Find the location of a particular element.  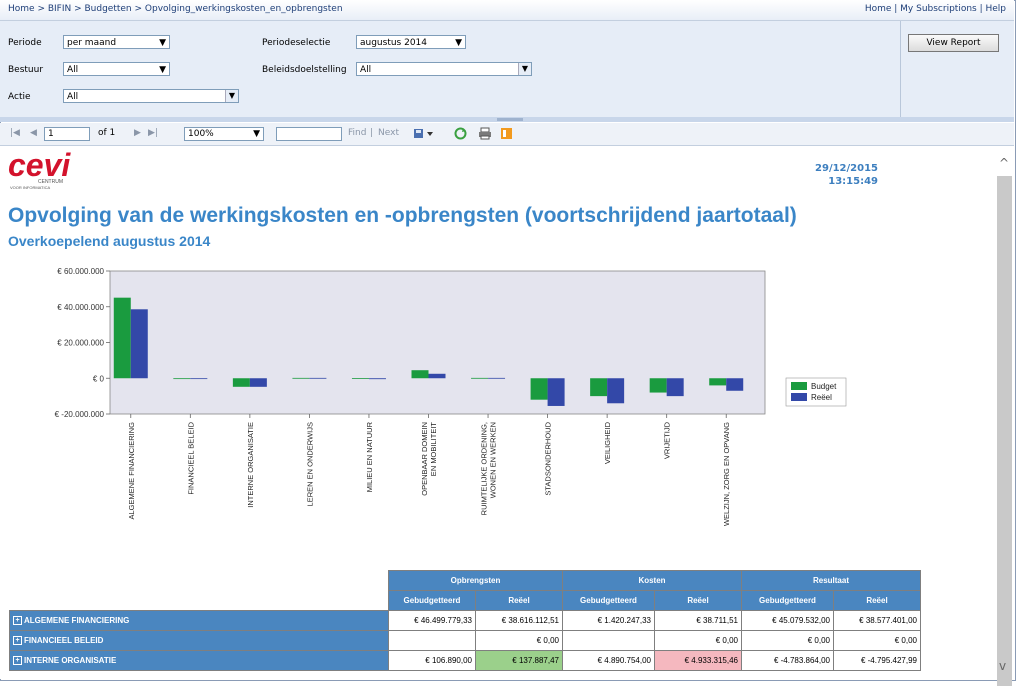

zoom-value: 100% is located at coordinates (201, 134).